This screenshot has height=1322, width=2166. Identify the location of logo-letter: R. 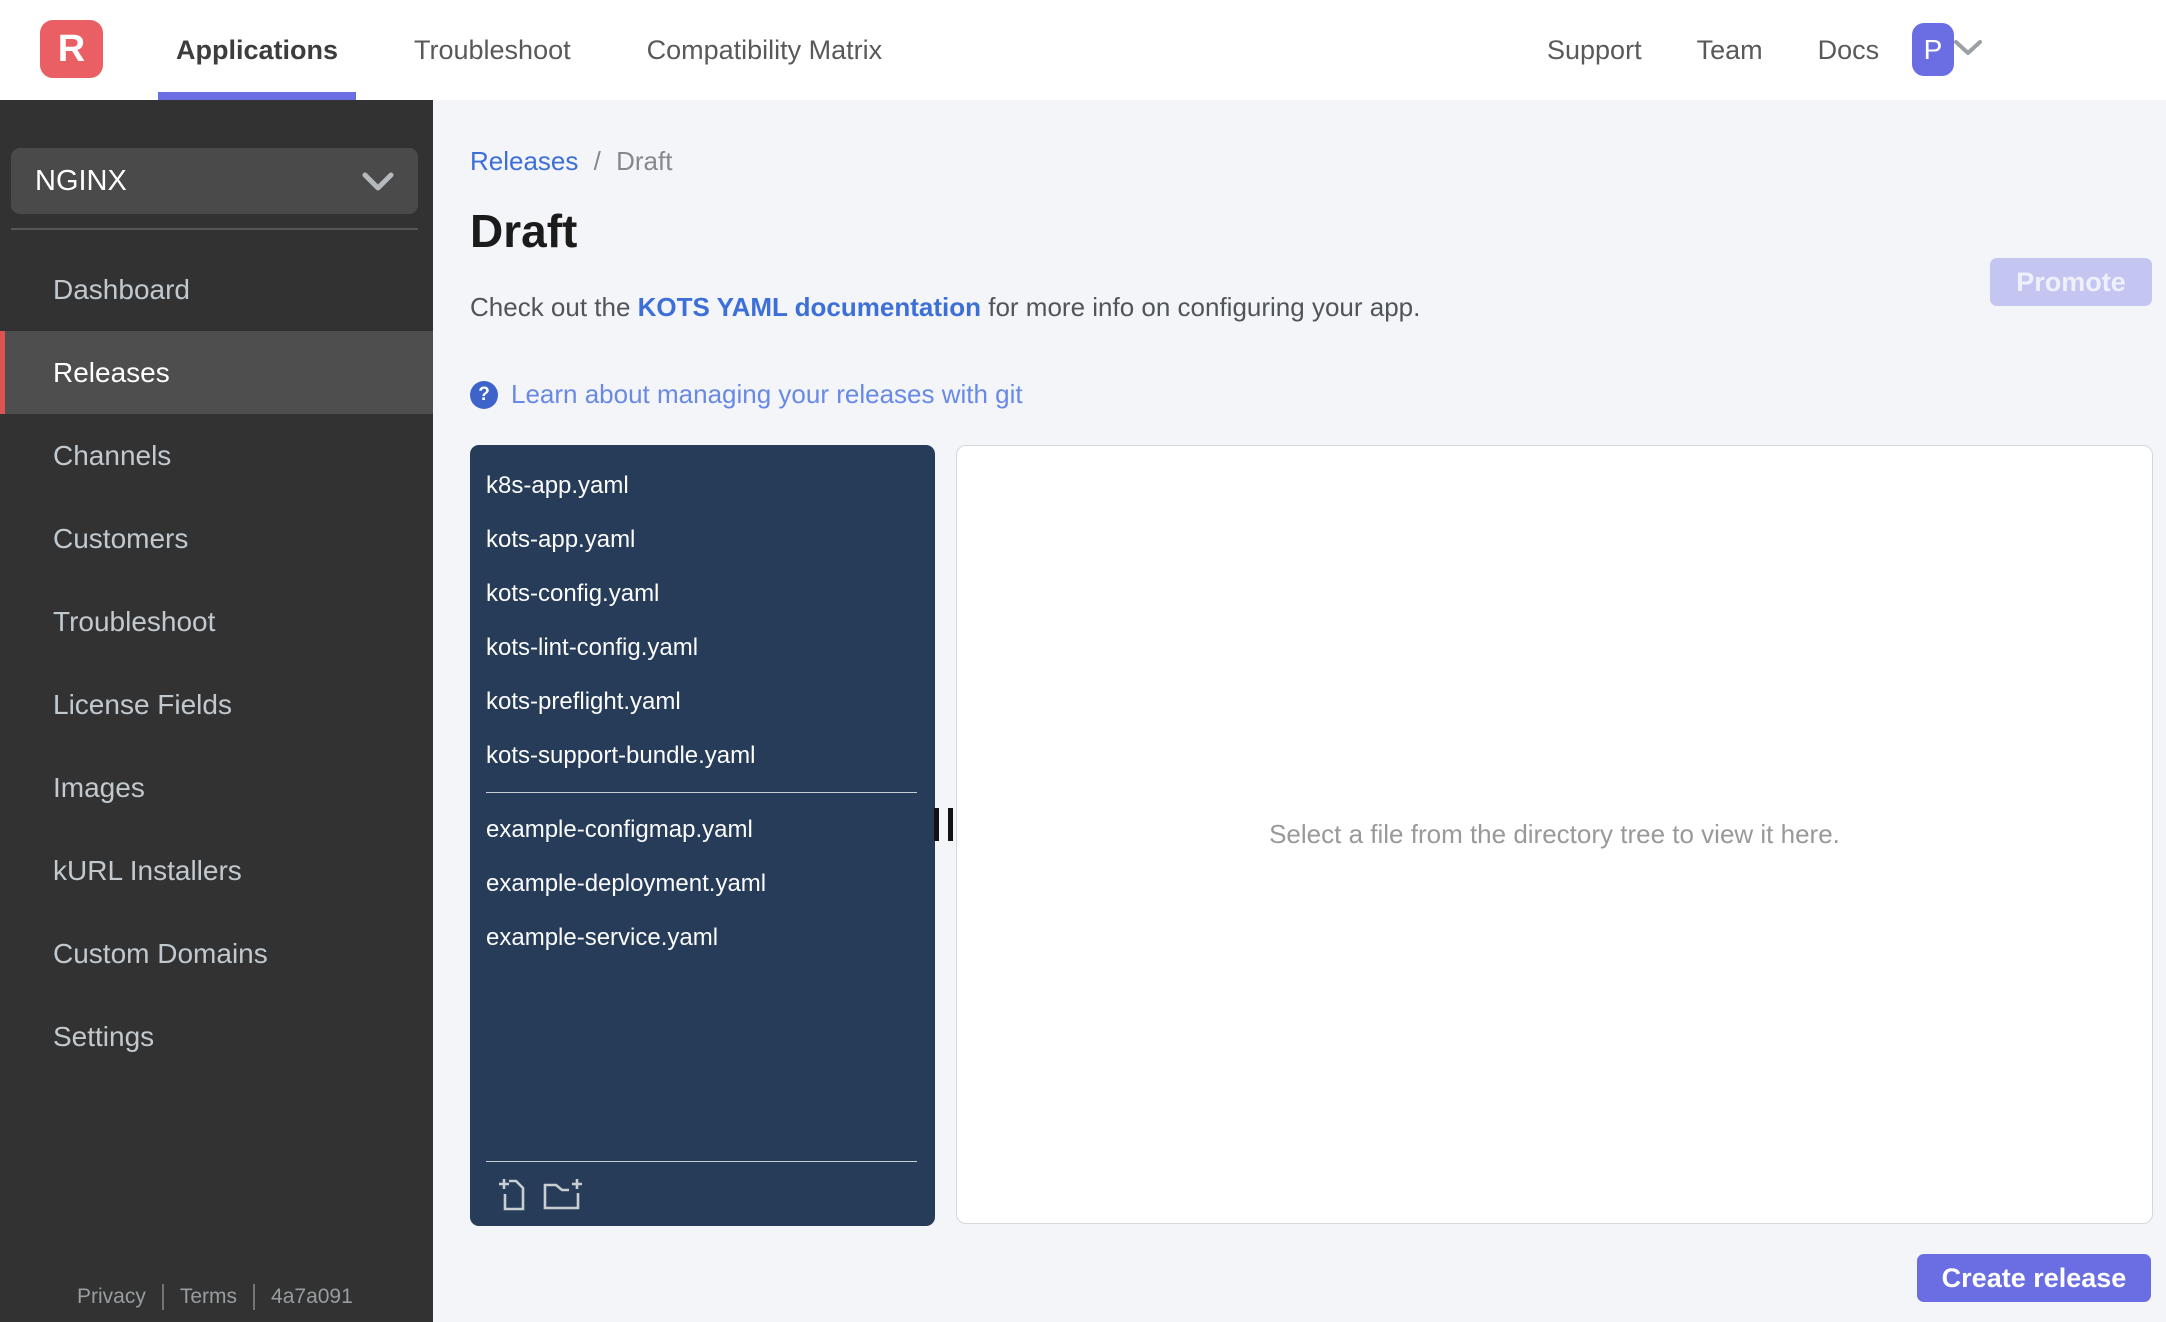
(71, 48).